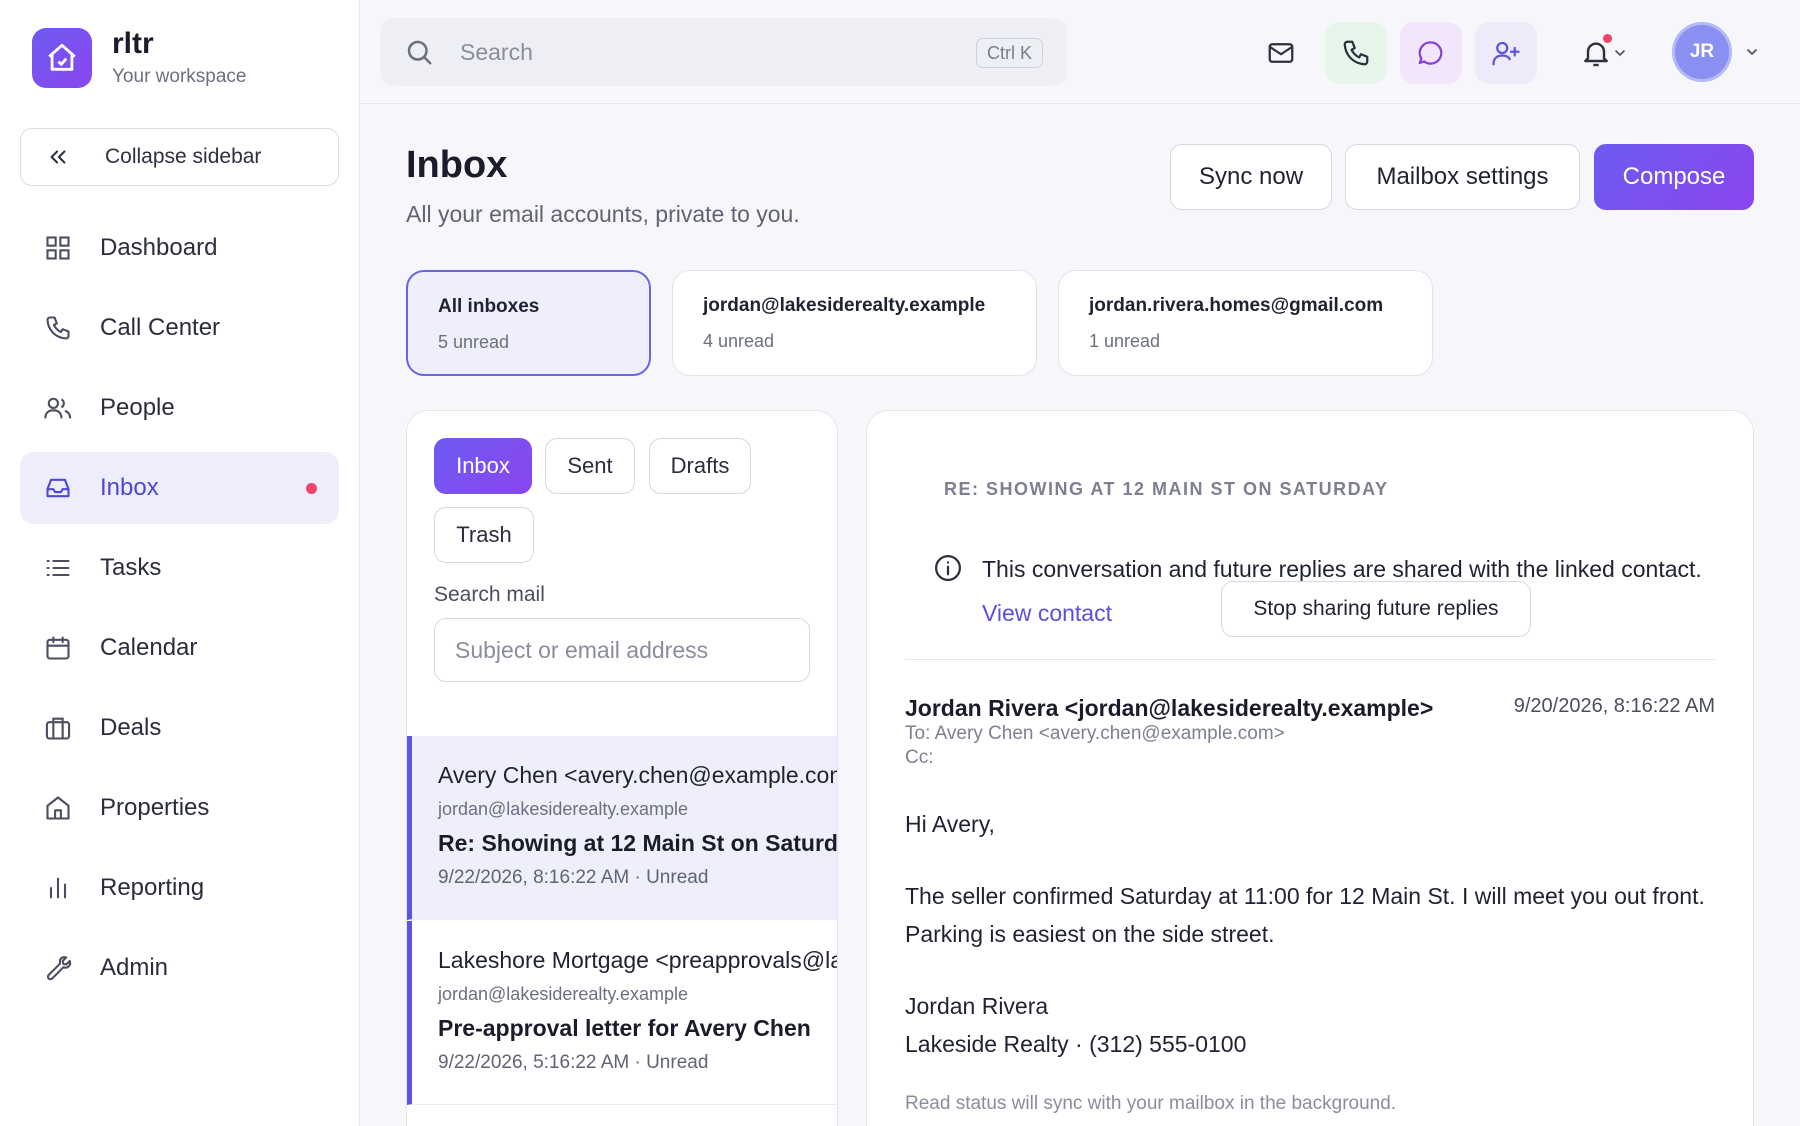 Image resolution: width=1800 pixels, height=1126 pixels. What do you see at coordinates (420, 52) in the screenshot?
I see `search-icon` at bounding box center [420, 52].